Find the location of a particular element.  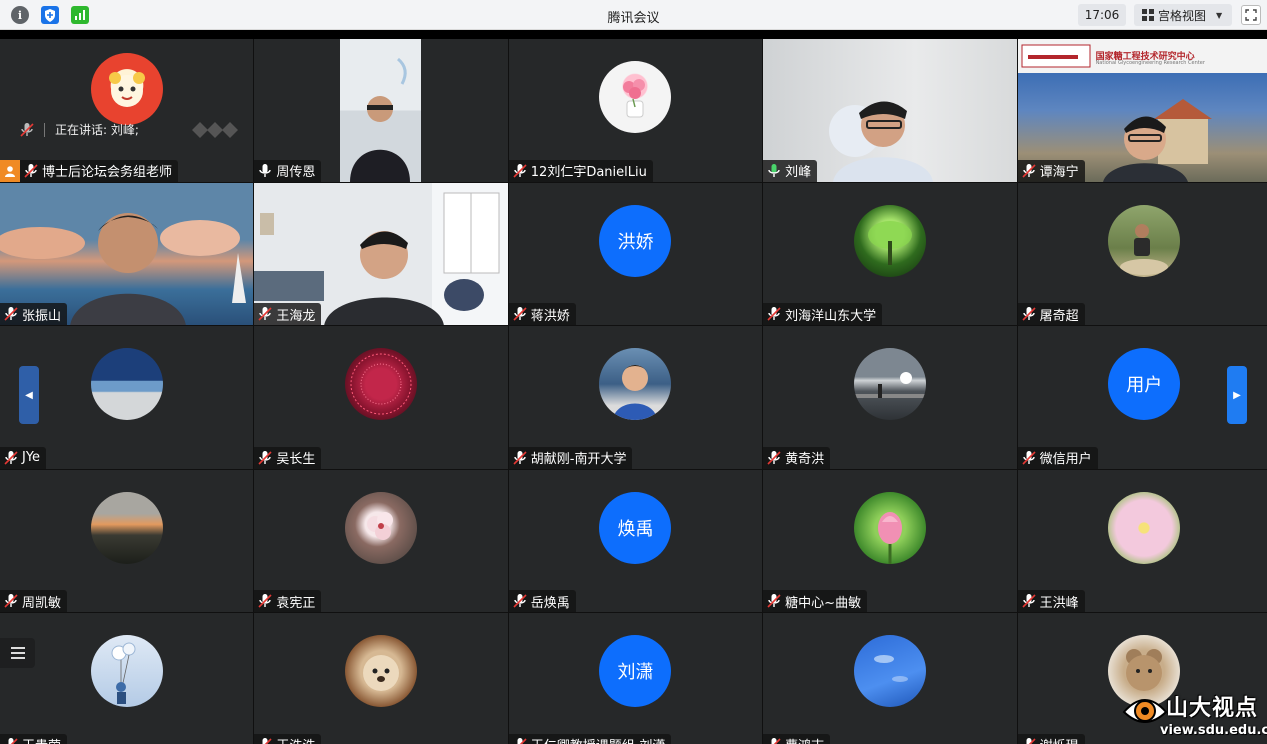

participant-list-button is located at coordinates (17, 653).